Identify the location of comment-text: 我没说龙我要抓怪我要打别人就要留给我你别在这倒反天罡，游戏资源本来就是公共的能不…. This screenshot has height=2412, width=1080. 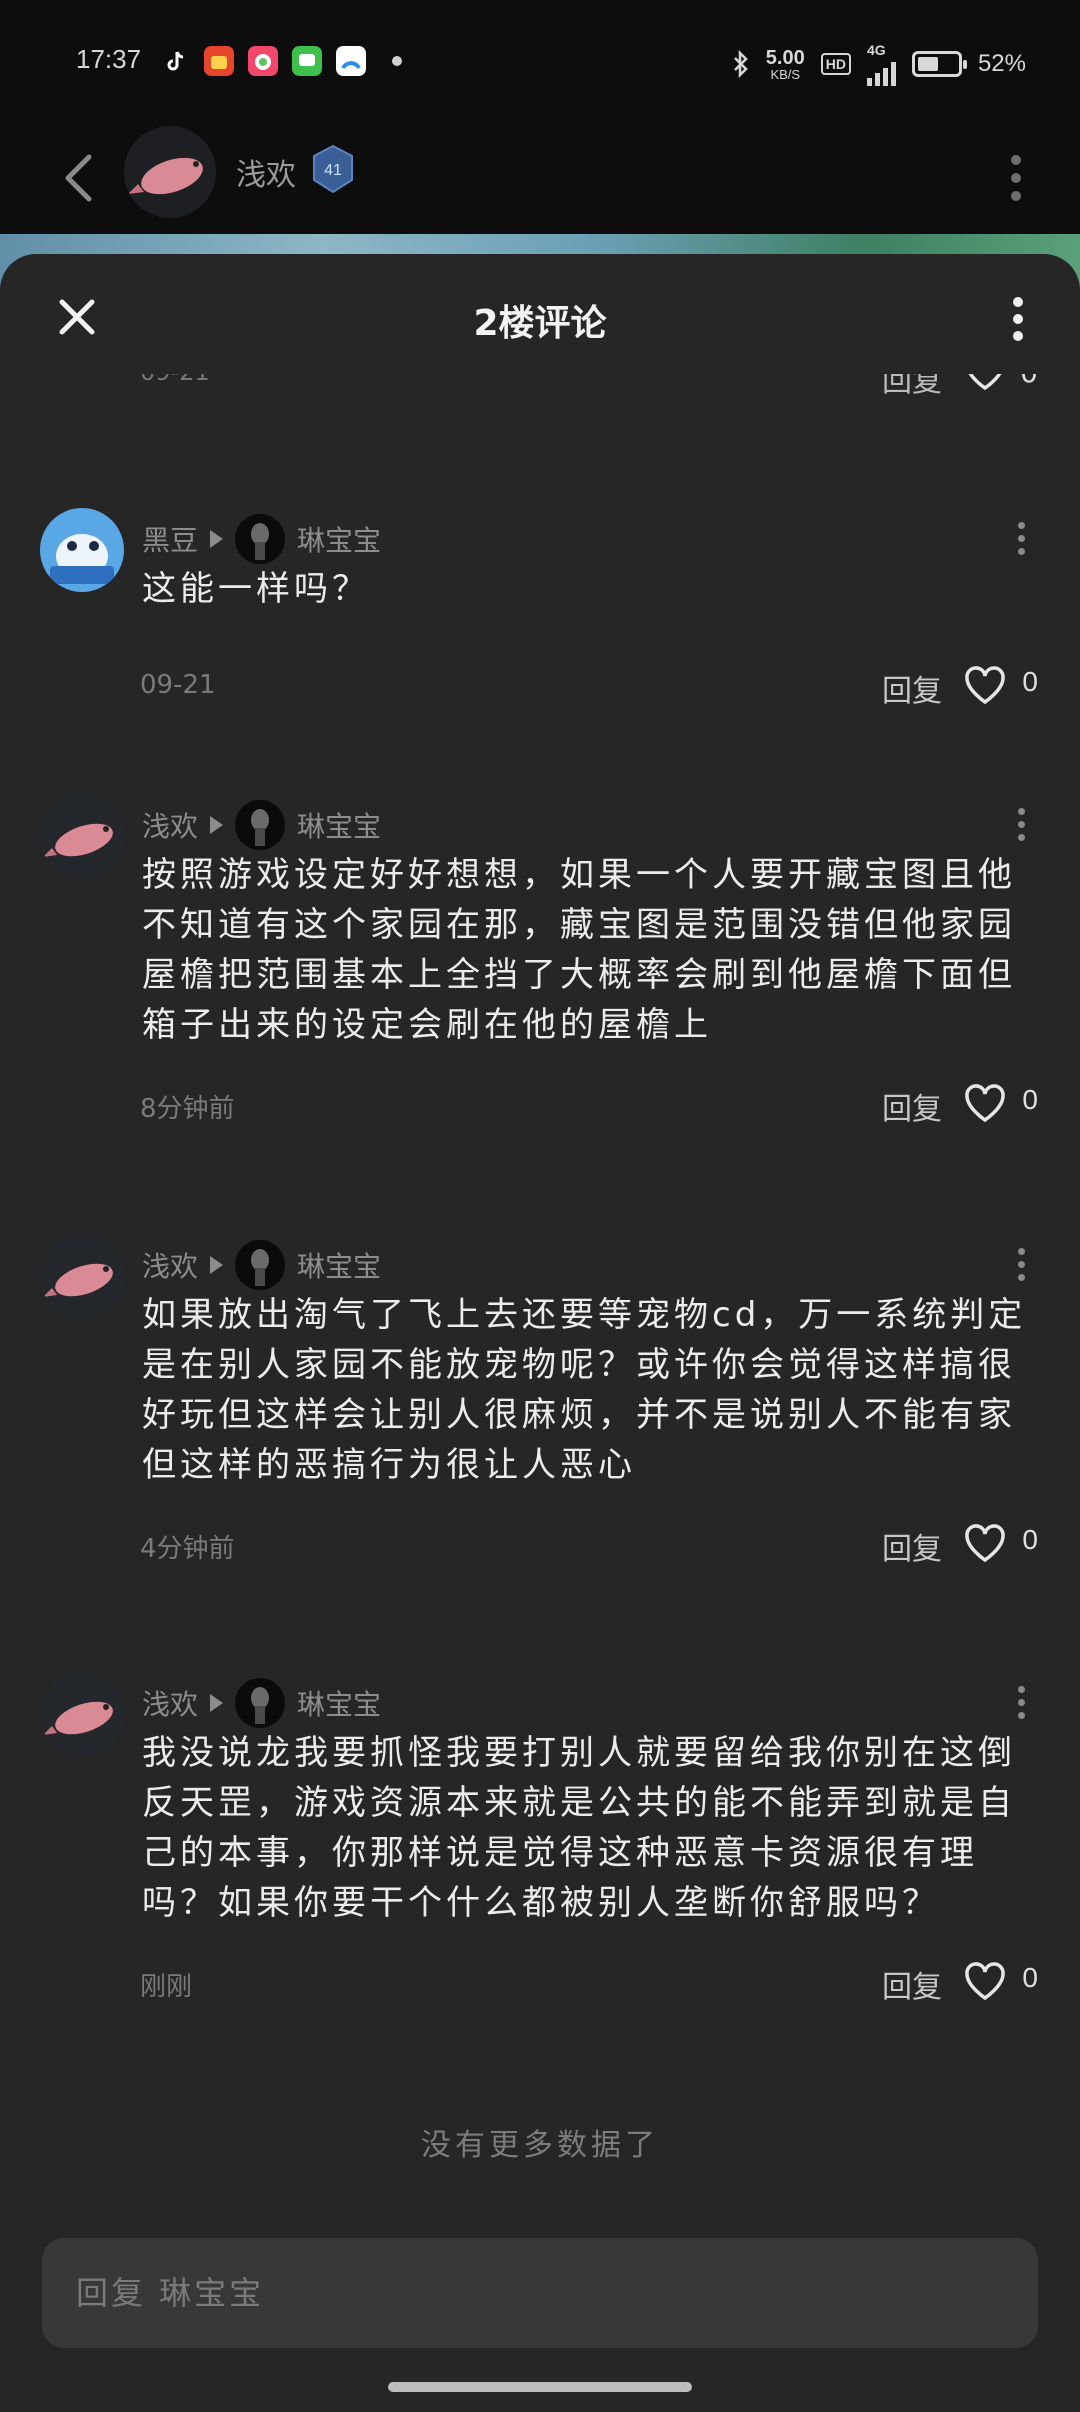
(579, 1828).